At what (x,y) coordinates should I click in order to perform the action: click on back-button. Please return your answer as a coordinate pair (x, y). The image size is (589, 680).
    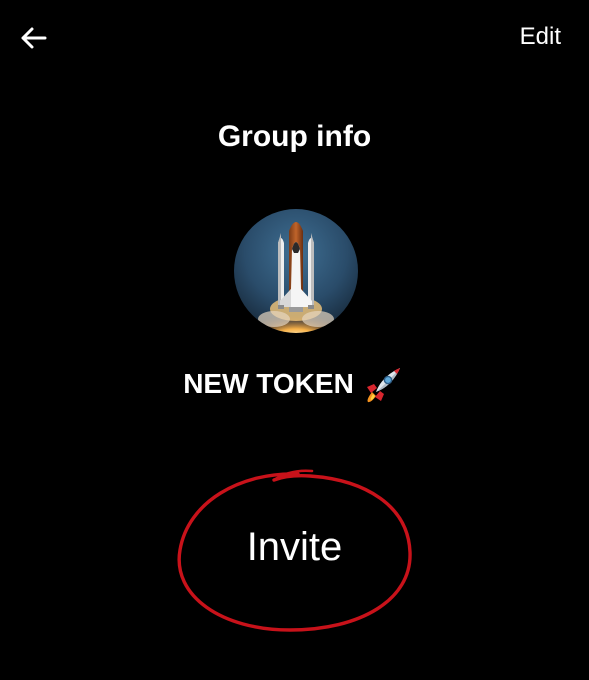
    Looking at the image, I should click on (34, 38).